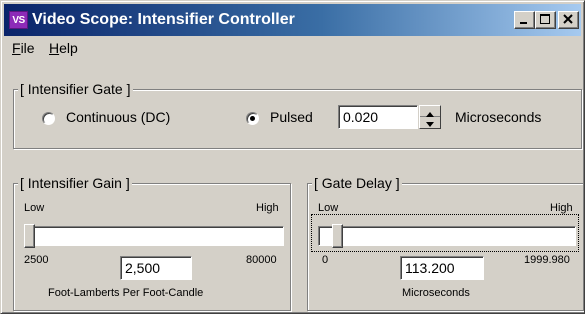 This screenshot has width=585, height=314. I want to click on delay-high-label: High, so click(561, 208).